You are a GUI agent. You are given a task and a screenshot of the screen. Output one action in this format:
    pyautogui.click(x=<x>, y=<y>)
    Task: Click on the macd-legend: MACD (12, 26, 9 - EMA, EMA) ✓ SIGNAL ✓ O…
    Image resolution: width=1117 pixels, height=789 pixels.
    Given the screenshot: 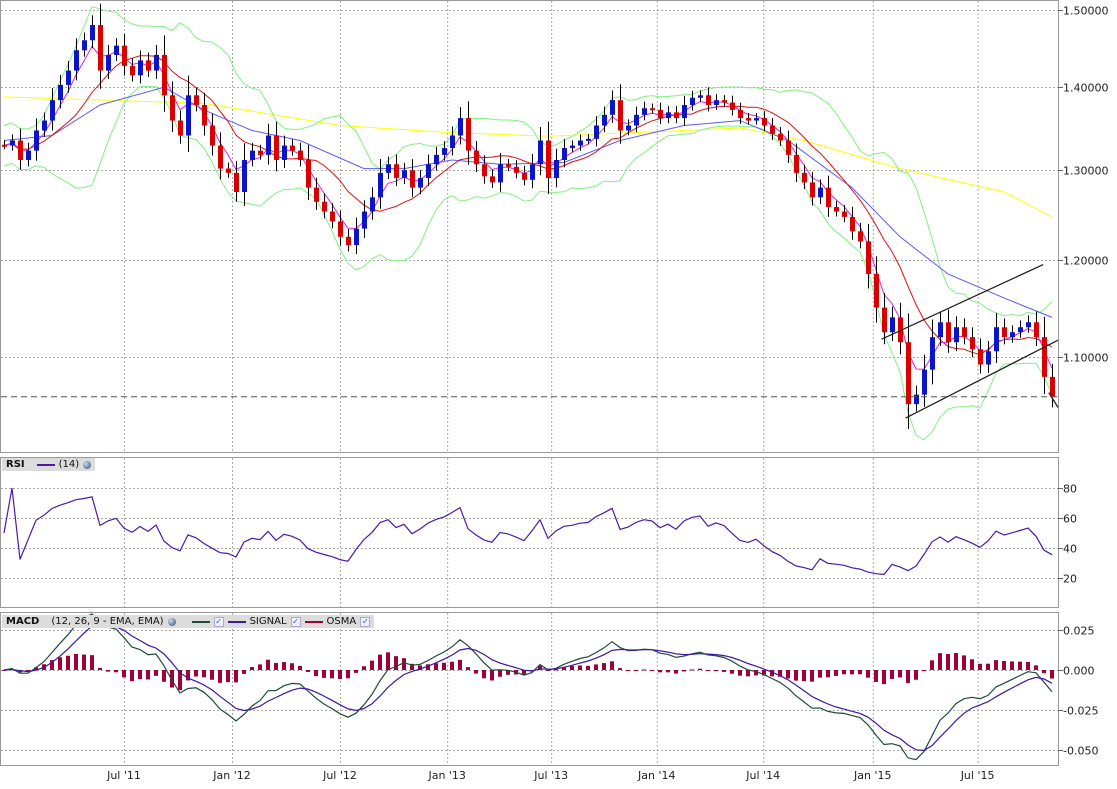 What is the action you would take?
    pyautogui.click(x=188, y=621)
    